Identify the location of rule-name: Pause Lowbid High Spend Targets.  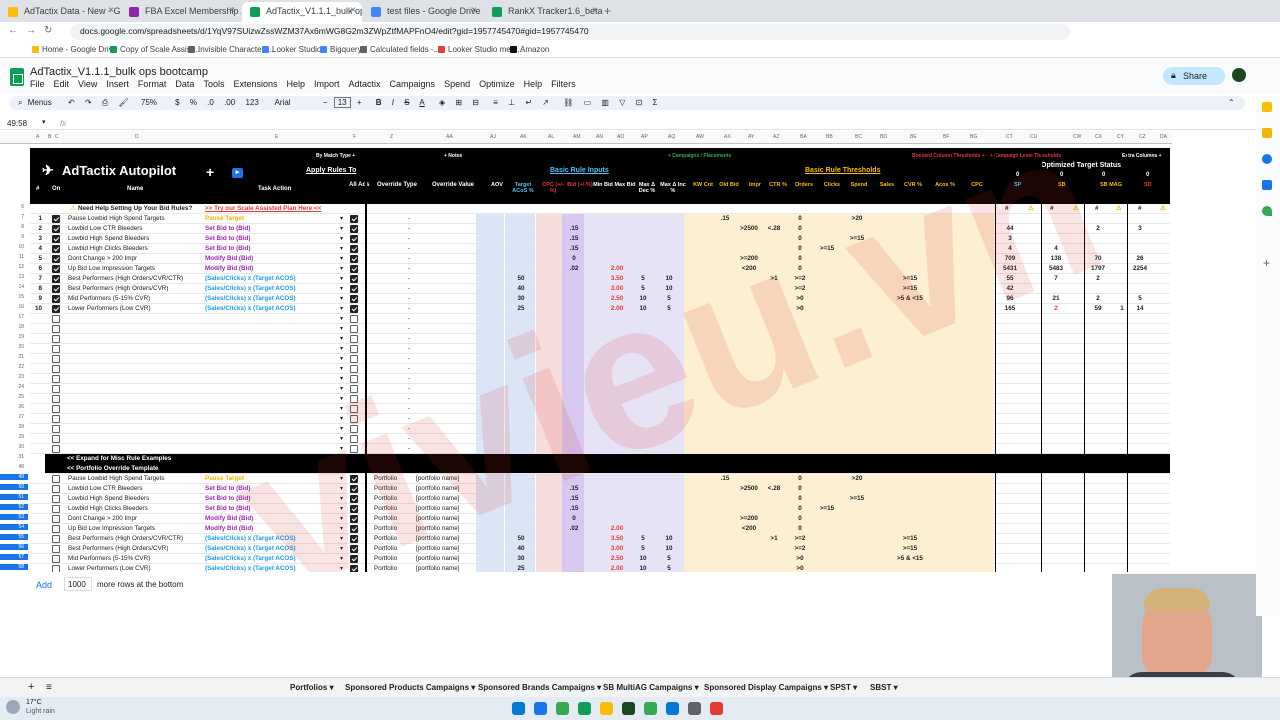
(135, 479).